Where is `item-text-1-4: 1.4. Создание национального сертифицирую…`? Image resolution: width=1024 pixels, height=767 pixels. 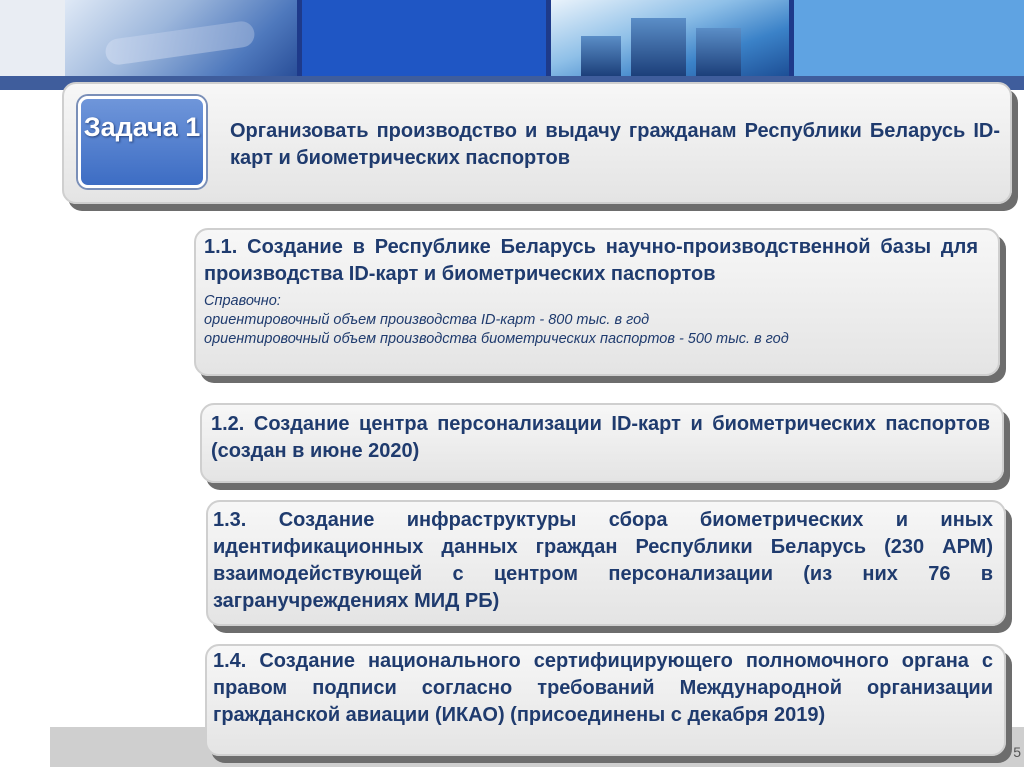
item-text-1-4: 1.4. Создание национального сертифицирую… is located at coordinates (603, 688).